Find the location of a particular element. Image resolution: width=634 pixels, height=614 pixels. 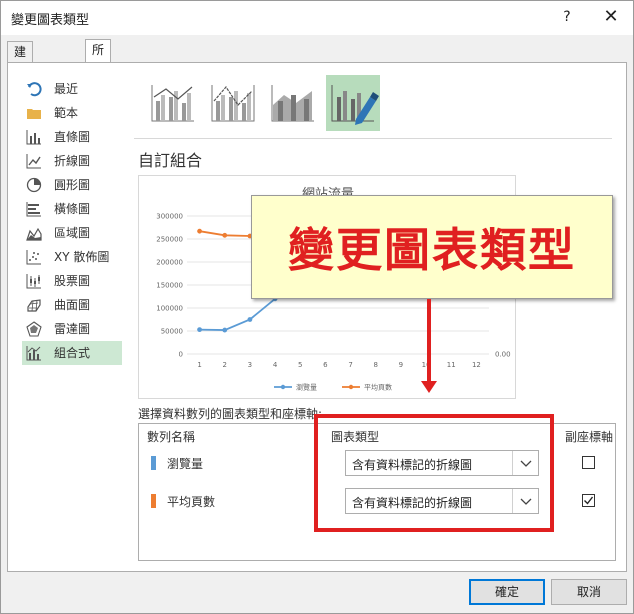

combo-clustered-column-line-thumb is located at coordinates (173, 103).